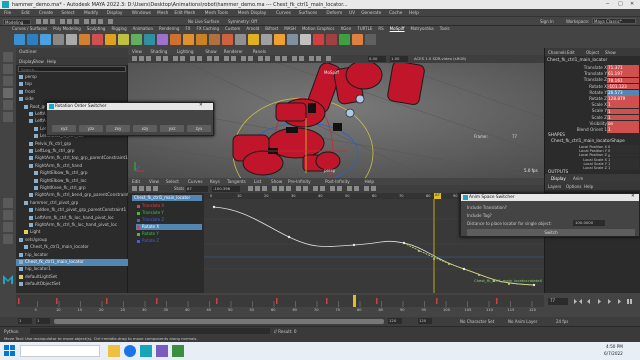 The image size is (640, 360). I want to click on graph-root-node: Chest_fk_ctrl1_main_locator, so click(167, 198).